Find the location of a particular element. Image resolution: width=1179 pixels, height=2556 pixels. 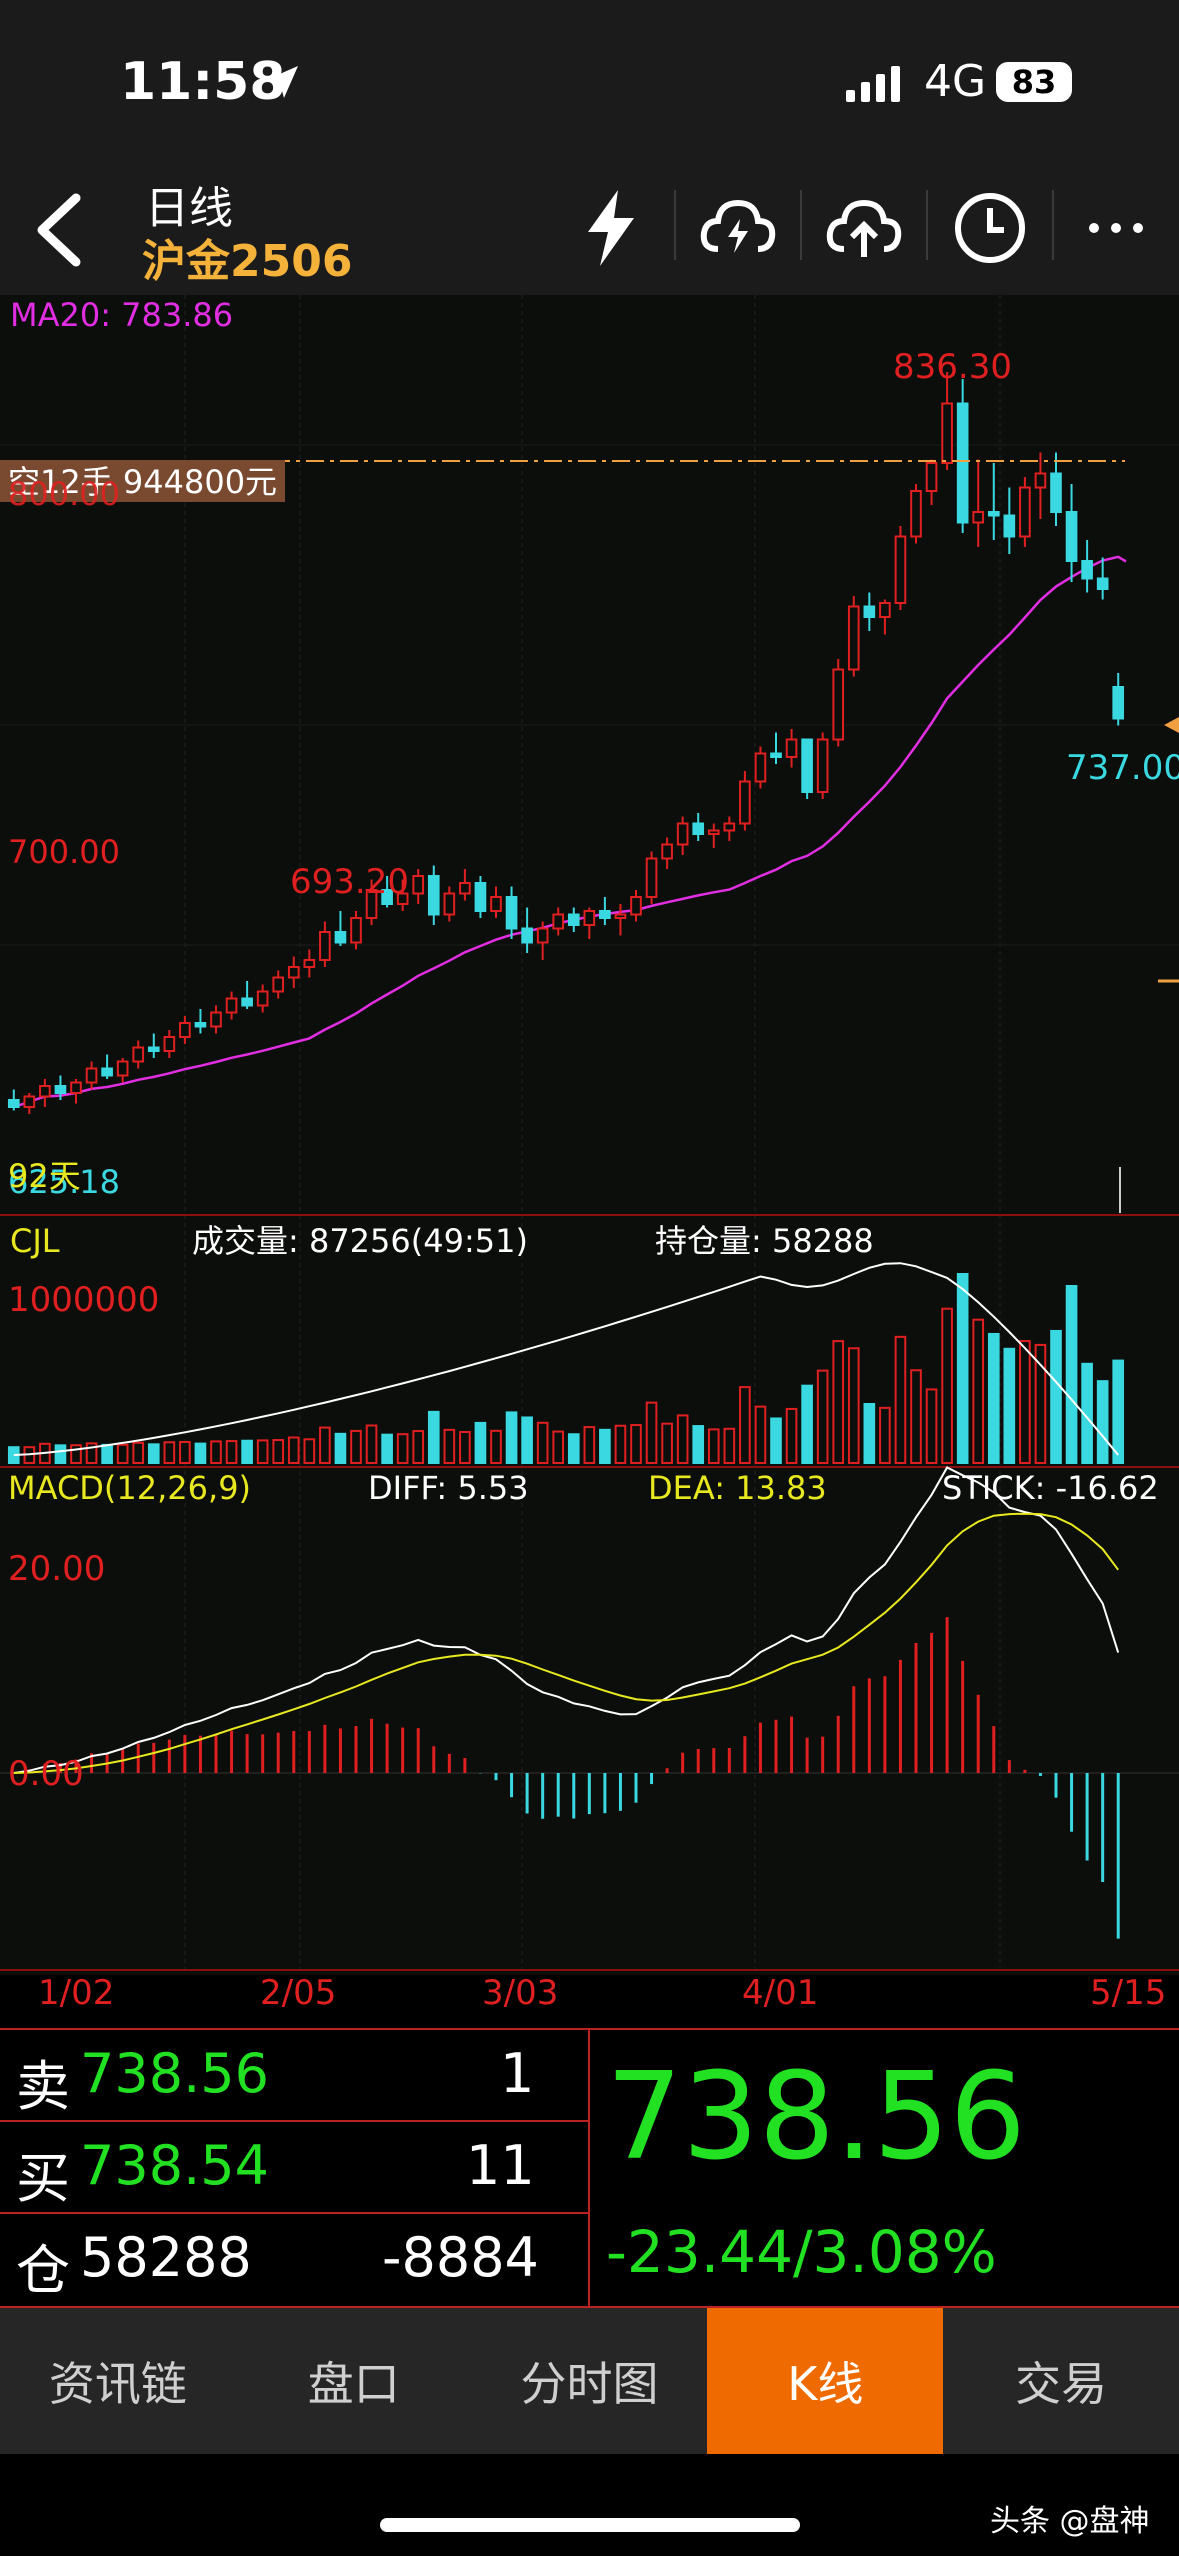

cloud-sync-icon is located at coordinates (738, 228).